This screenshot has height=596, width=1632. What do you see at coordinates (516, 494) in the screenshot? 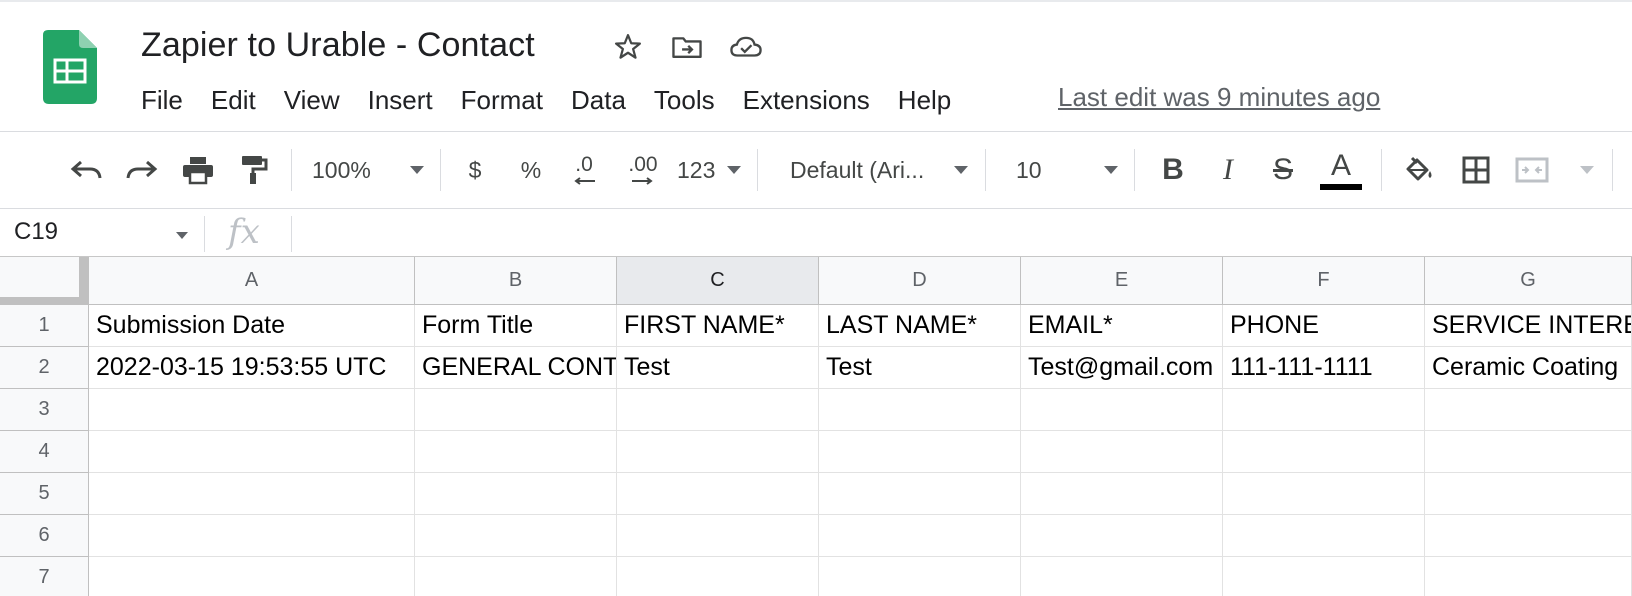
I see `cell-b5` at bounding box center [516, 494].